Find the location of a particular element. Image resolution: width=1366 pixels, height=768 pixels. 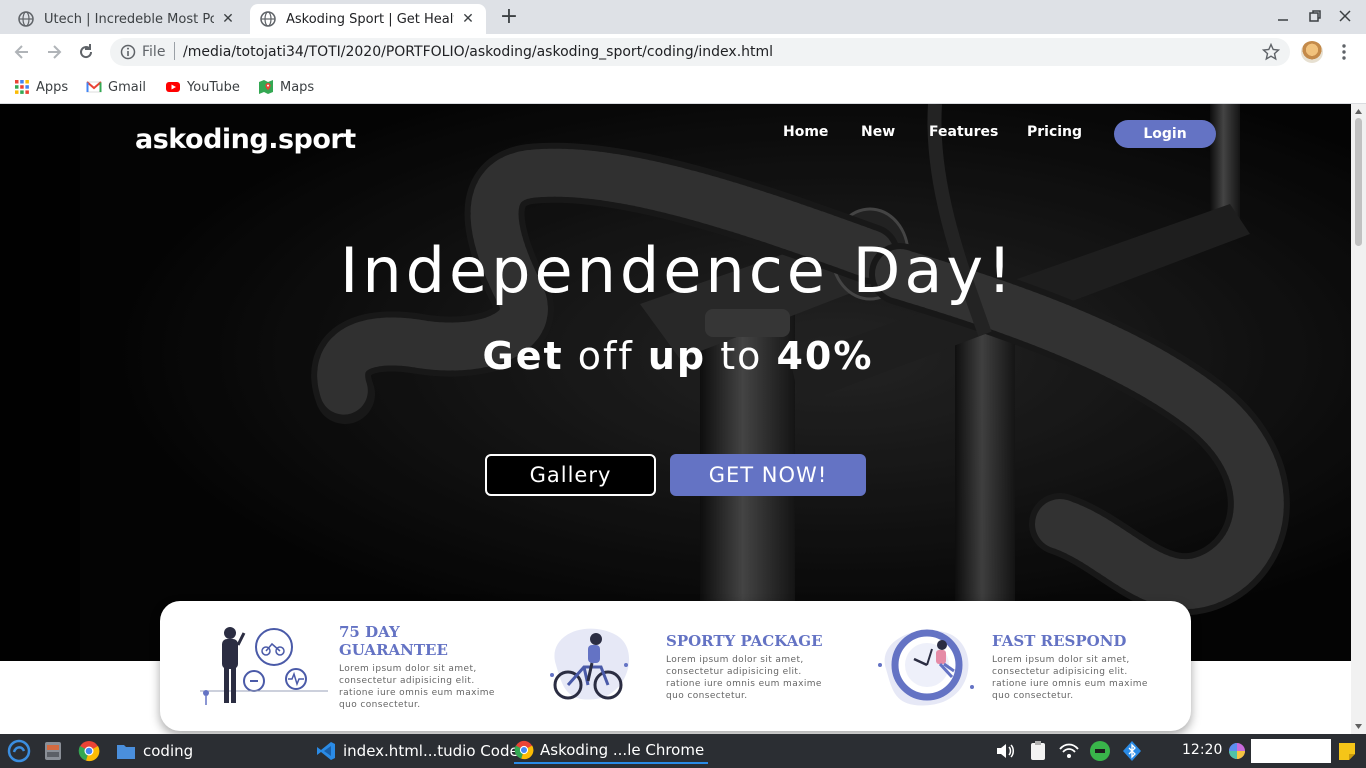

wifi-icon is located at coordinates (1069, 751).